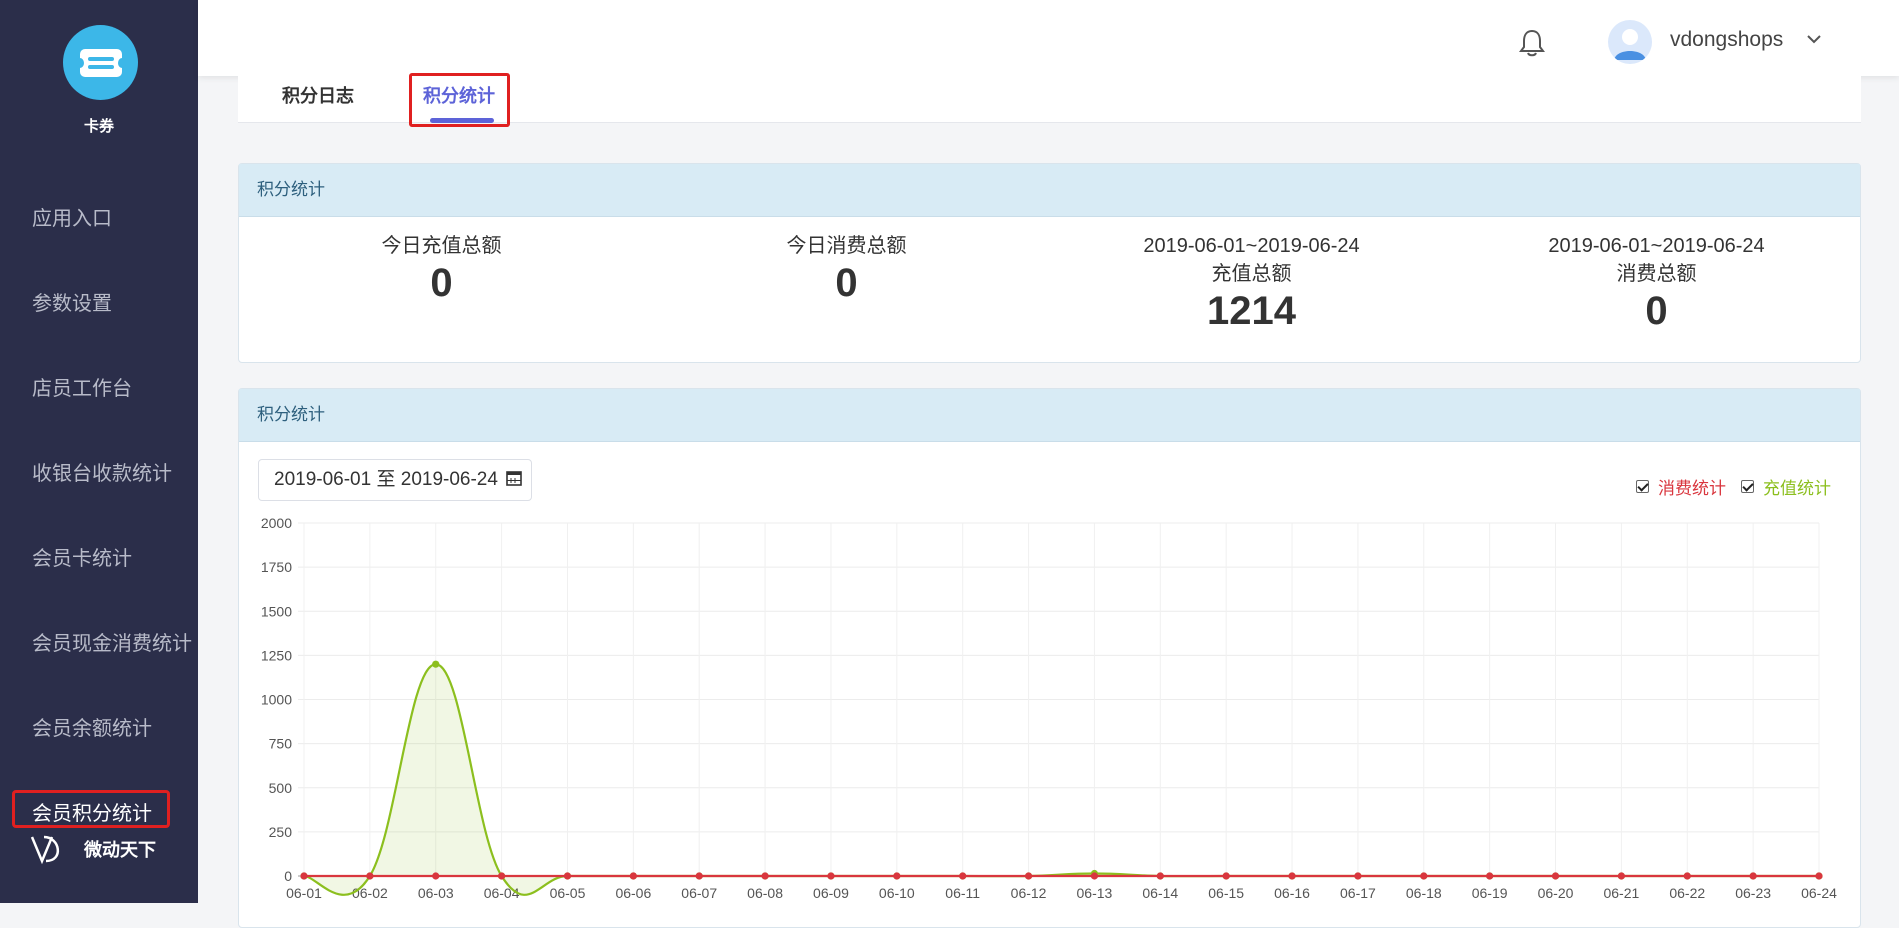 This screenshot has height=928, width=1899. Describe the element at coordinates (441, 246) in the screenshot. I see `stat-label: 今日充值总额` at that location.